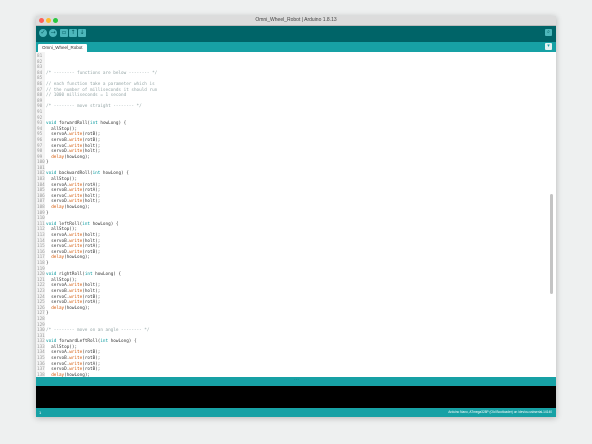 Image resolution: width=592 pixels, height=444 pixels. What do you see at coordinates (74, 174) in the screenshot?
I see `code-token: backwardRoll(` at bounding box center [74, 174].